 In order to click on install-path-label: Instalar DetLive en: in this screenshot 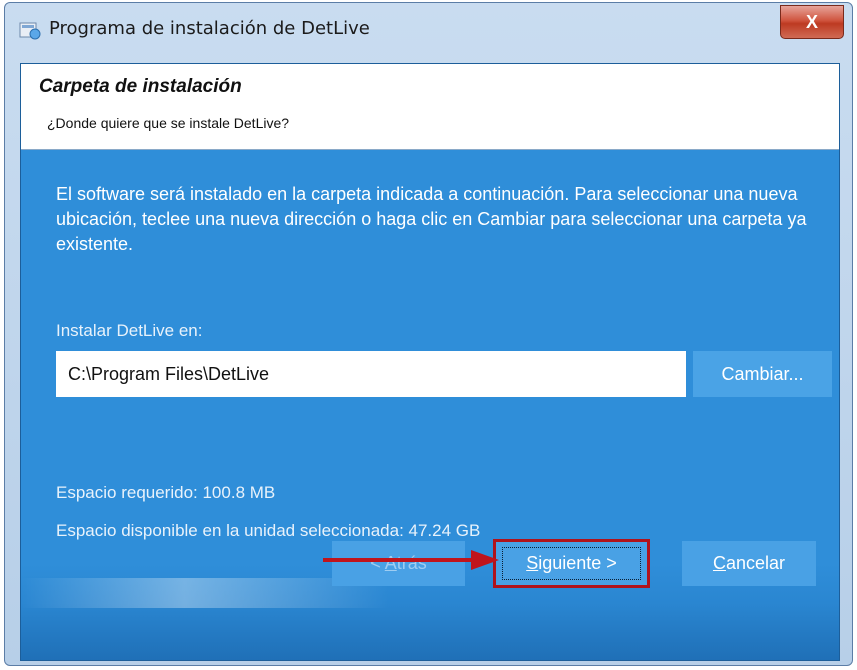, I will do `click(129, 330)`.